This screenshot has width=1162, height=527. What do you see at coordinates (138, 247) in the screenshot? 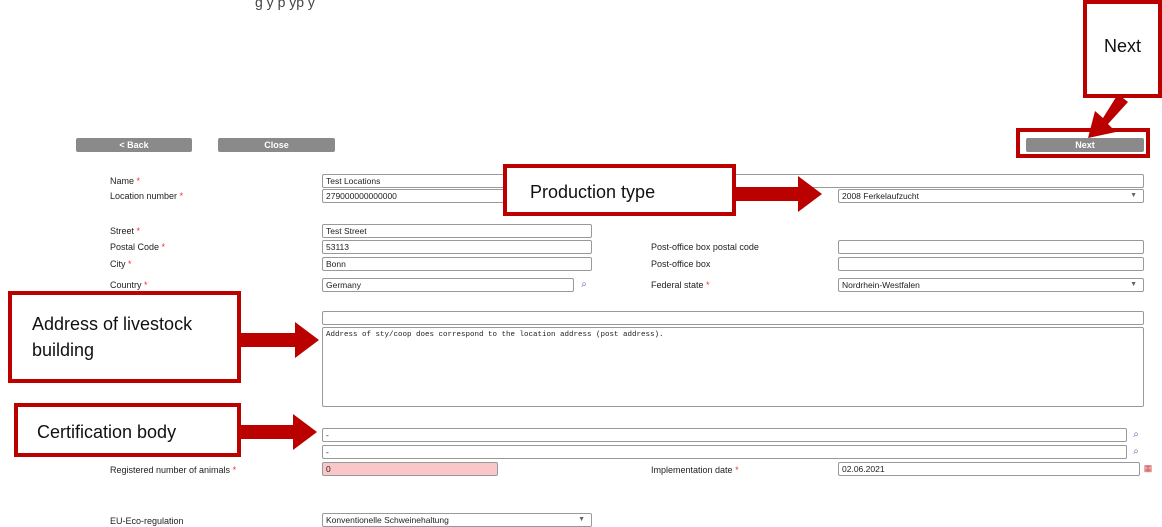
I see `postal-code-label: Postal Code *` at bounding box center [138, 247].